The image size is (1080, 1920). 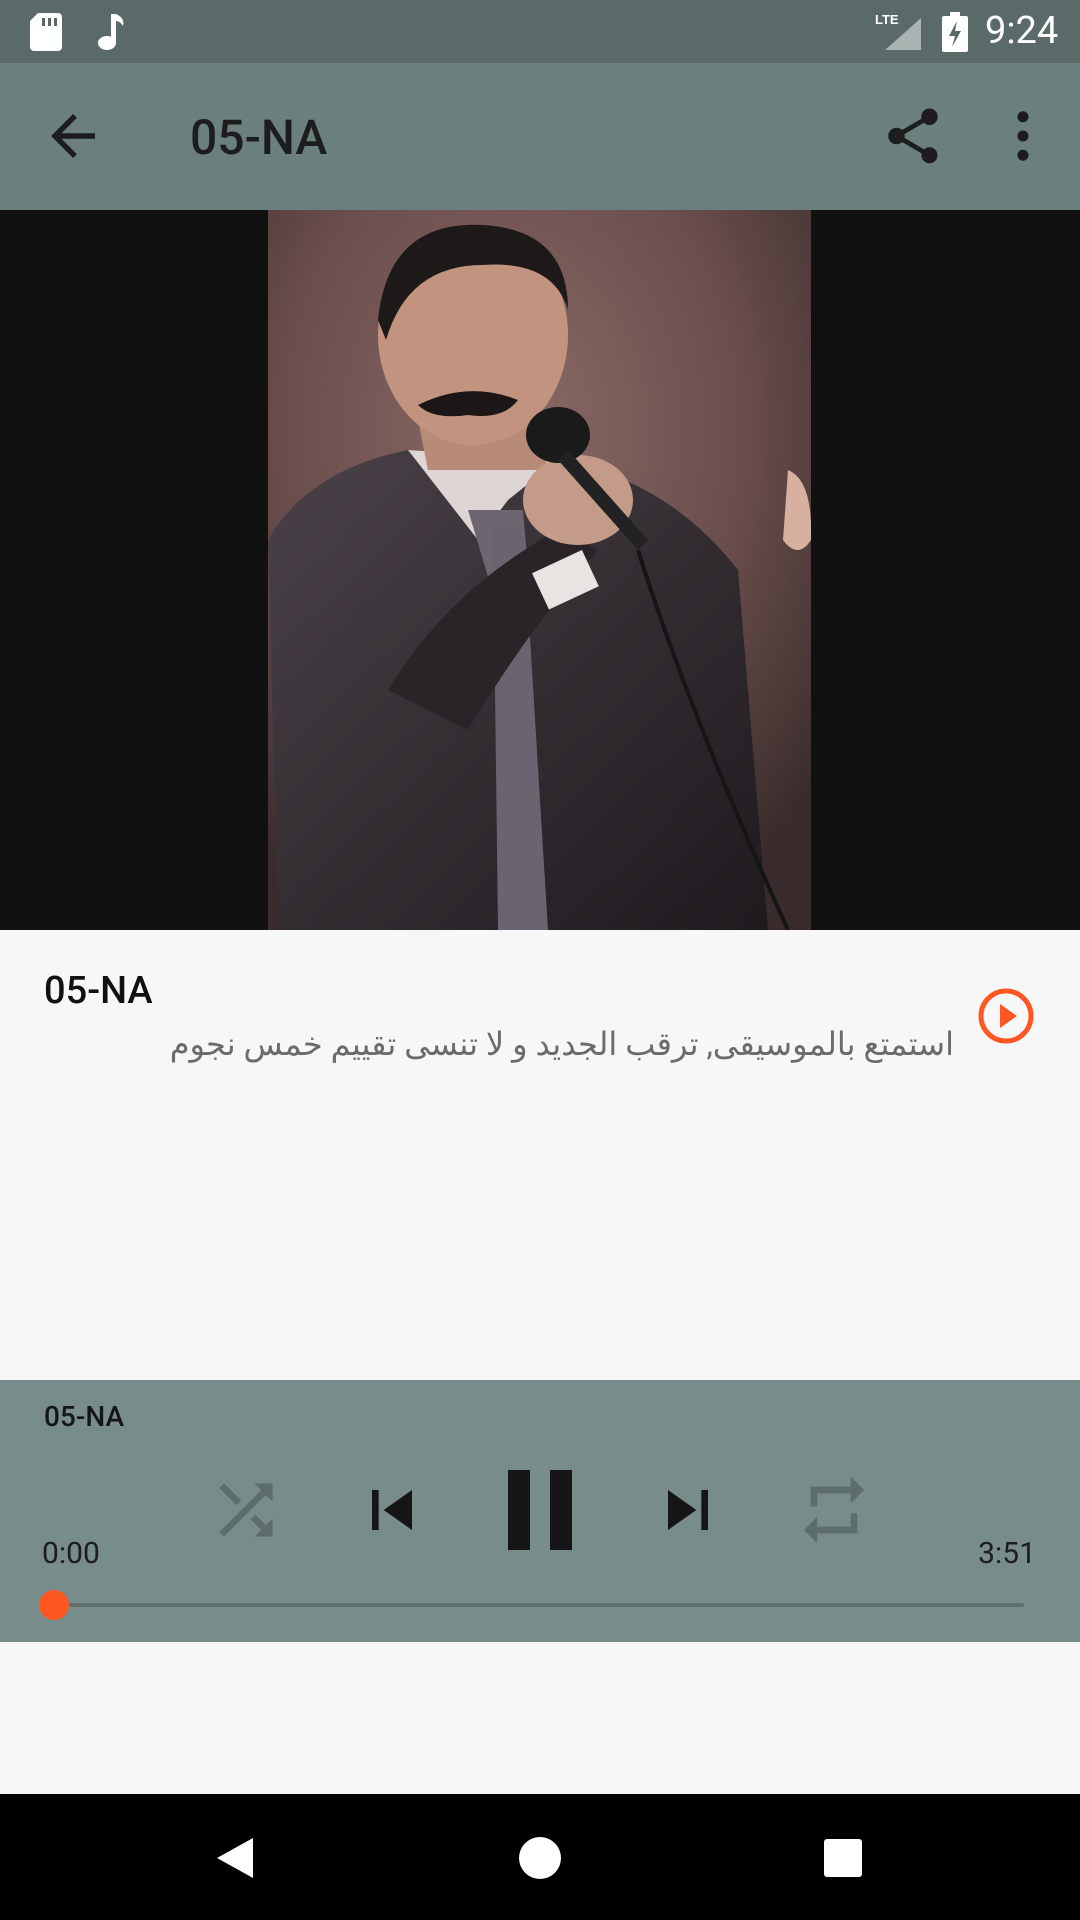 I want to click on player-title: 05-NA, so click(x=84, y=1416).